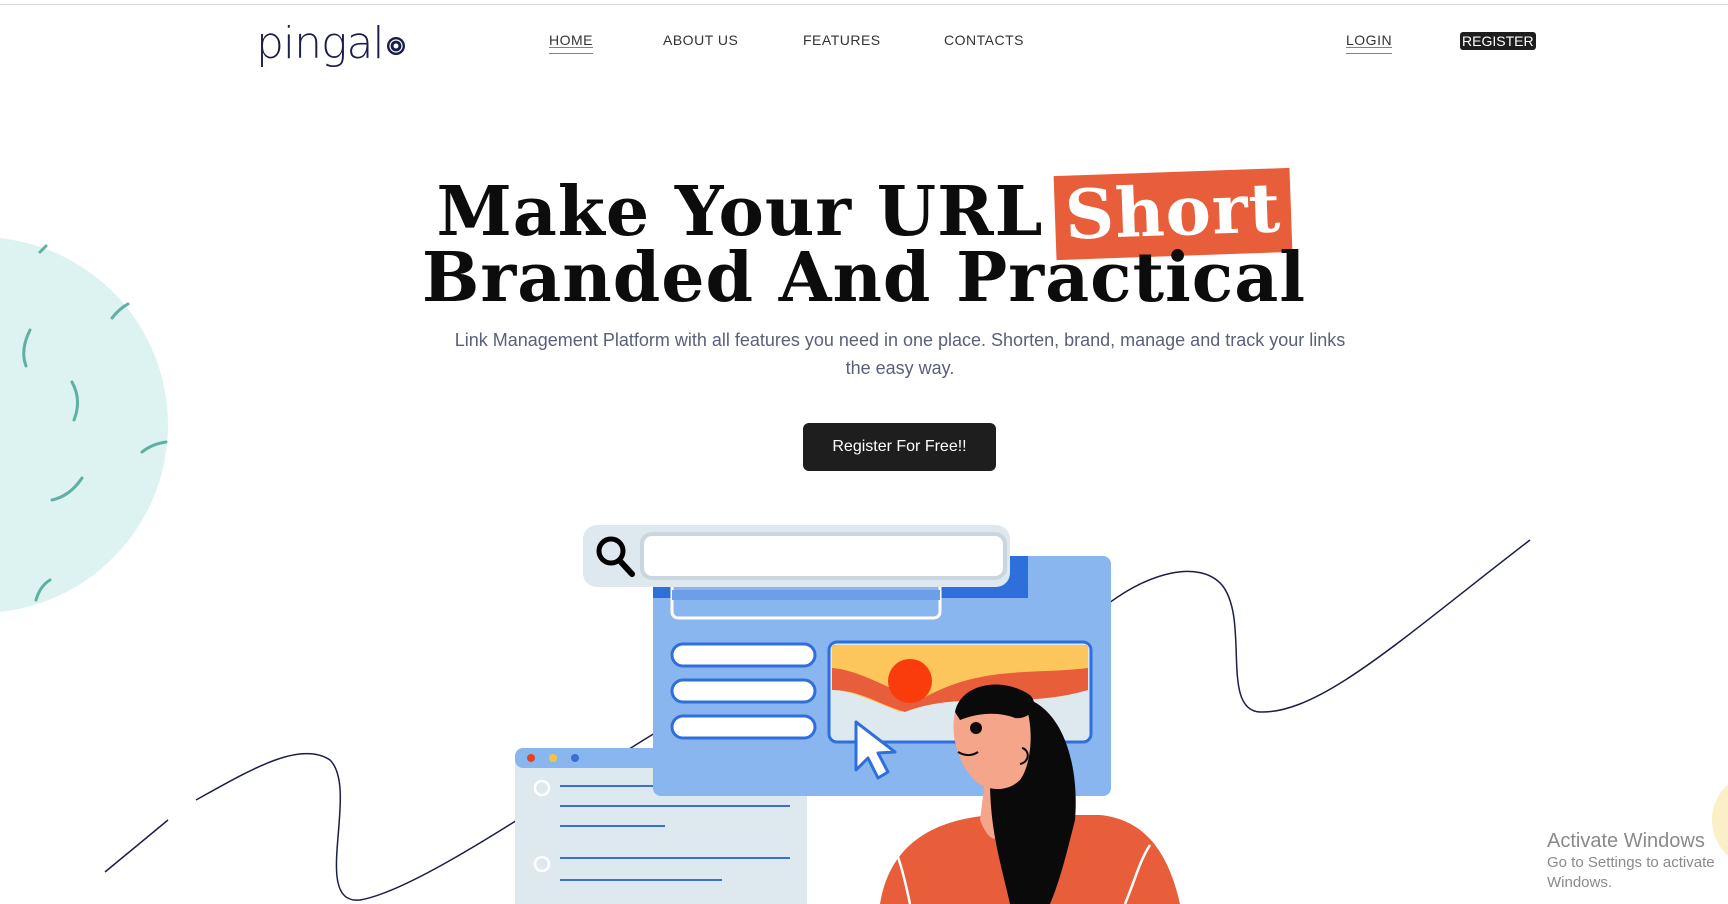 Image resolution: width=1728 pixels, height=904 pixels. What do you see at coordinates (796, 556) in the screenshot?
I see `search-card` at bounding box center [796, 556].